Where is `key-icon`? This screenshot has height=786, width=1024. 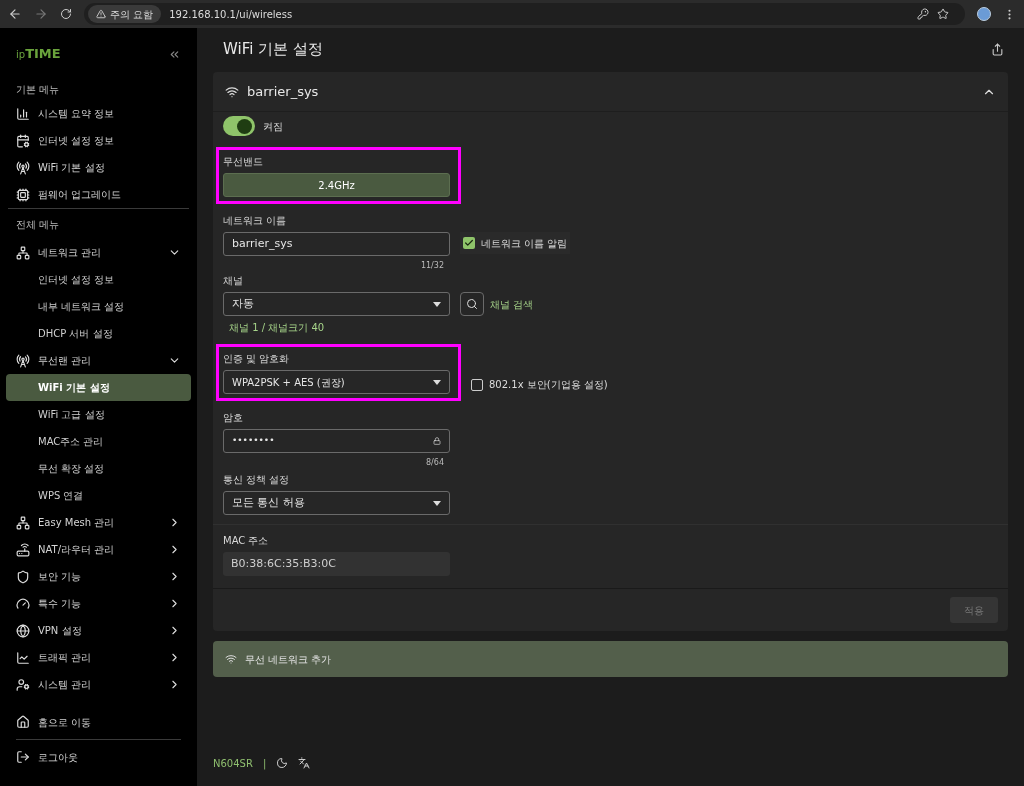 key-icon is located at coordinates (923, 14).